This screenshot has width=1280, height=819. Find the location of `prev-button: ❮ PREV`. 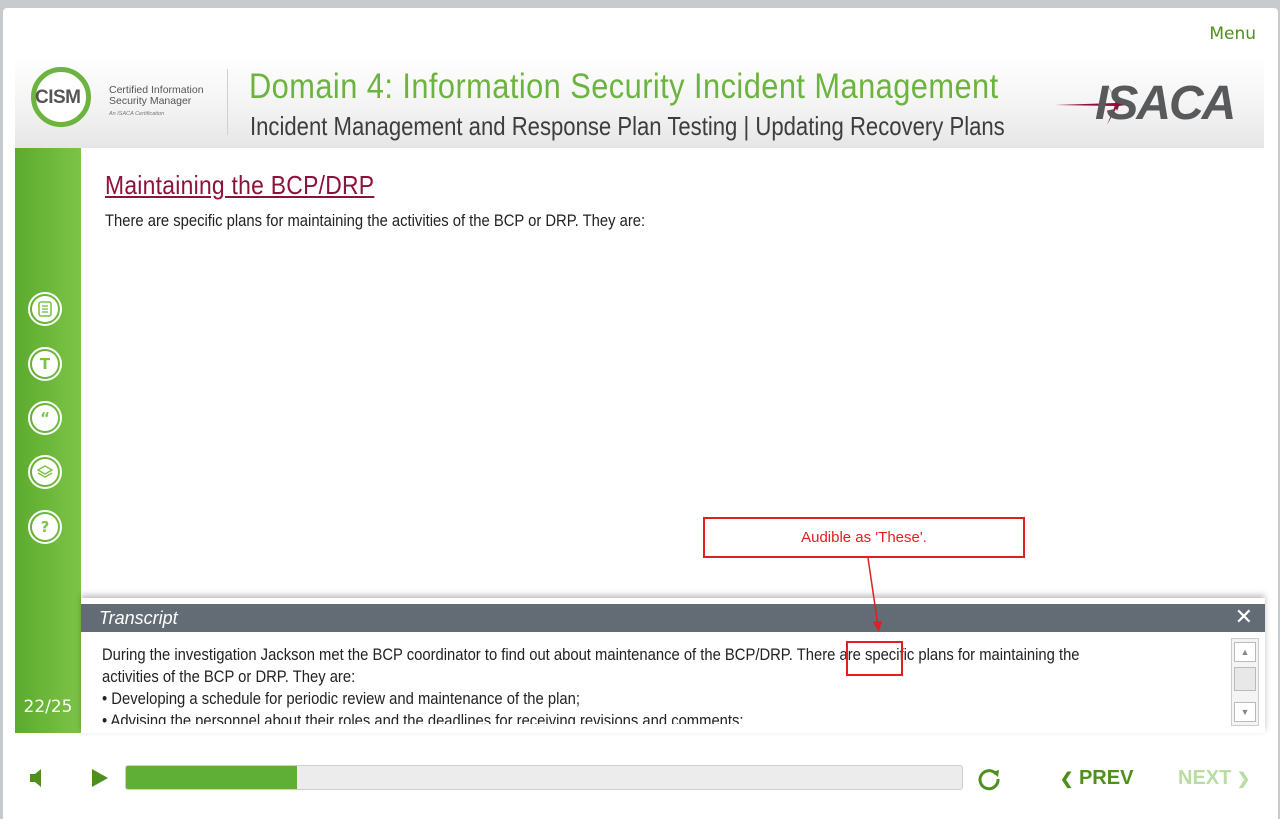

prev-button: ❮ PREV is located at coordinates (1096, 778).